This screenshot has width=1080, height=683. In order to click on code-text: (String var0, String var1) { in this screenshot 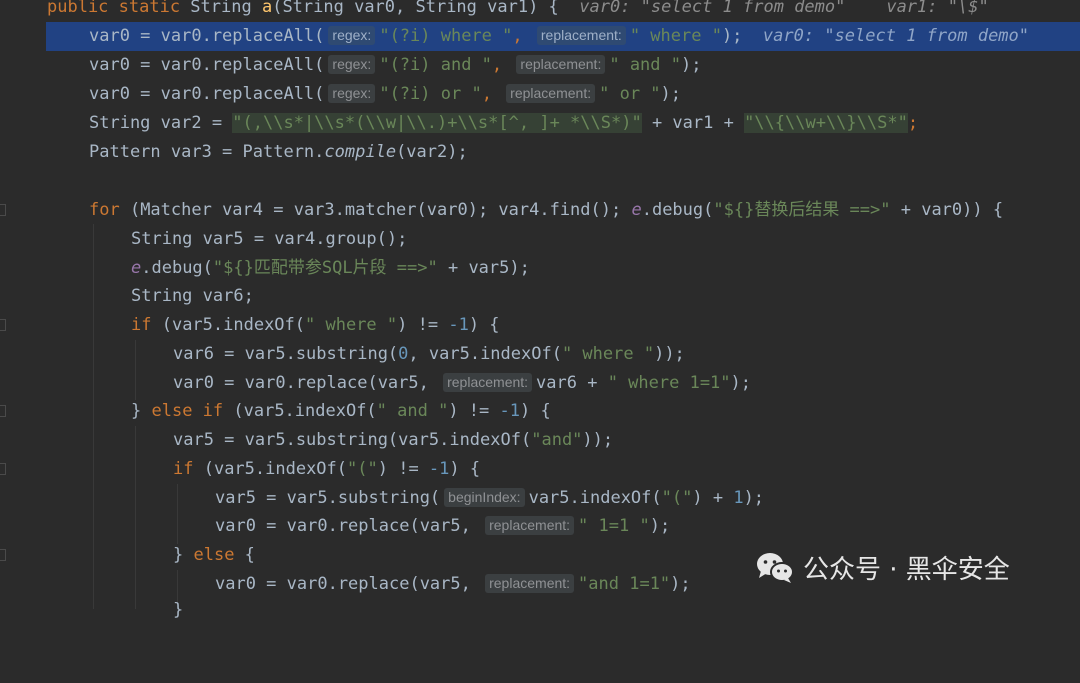, I will do `click(415, 8)`.